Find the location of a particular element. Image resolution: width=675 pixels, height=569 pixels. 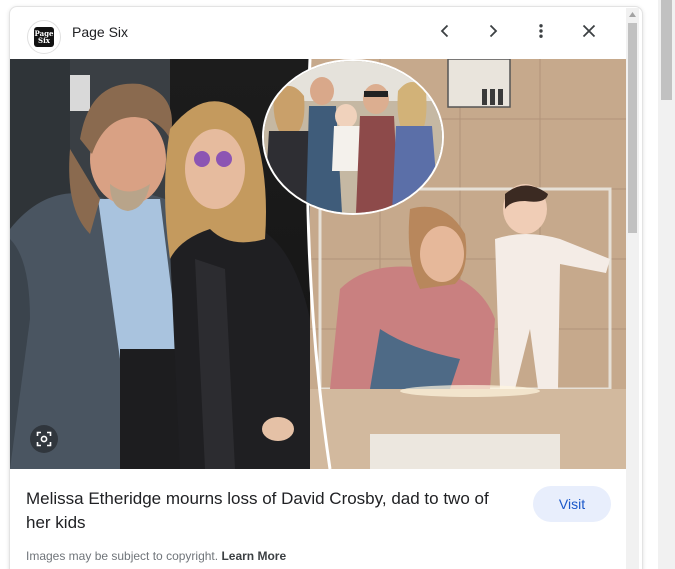

triangle-up-icon is located at coordinates (632, 14).